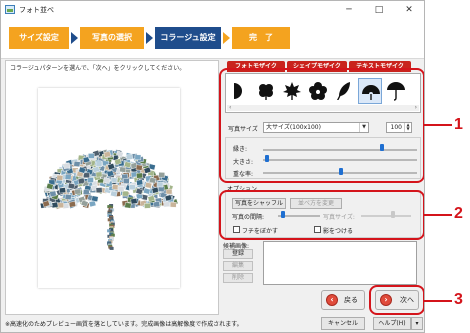 The height and width of the screenshot is (333, 470). Describe the element at coordinates (39, 38) in the screenshot. I see `step-size-setting: サイズ設定` at that location.